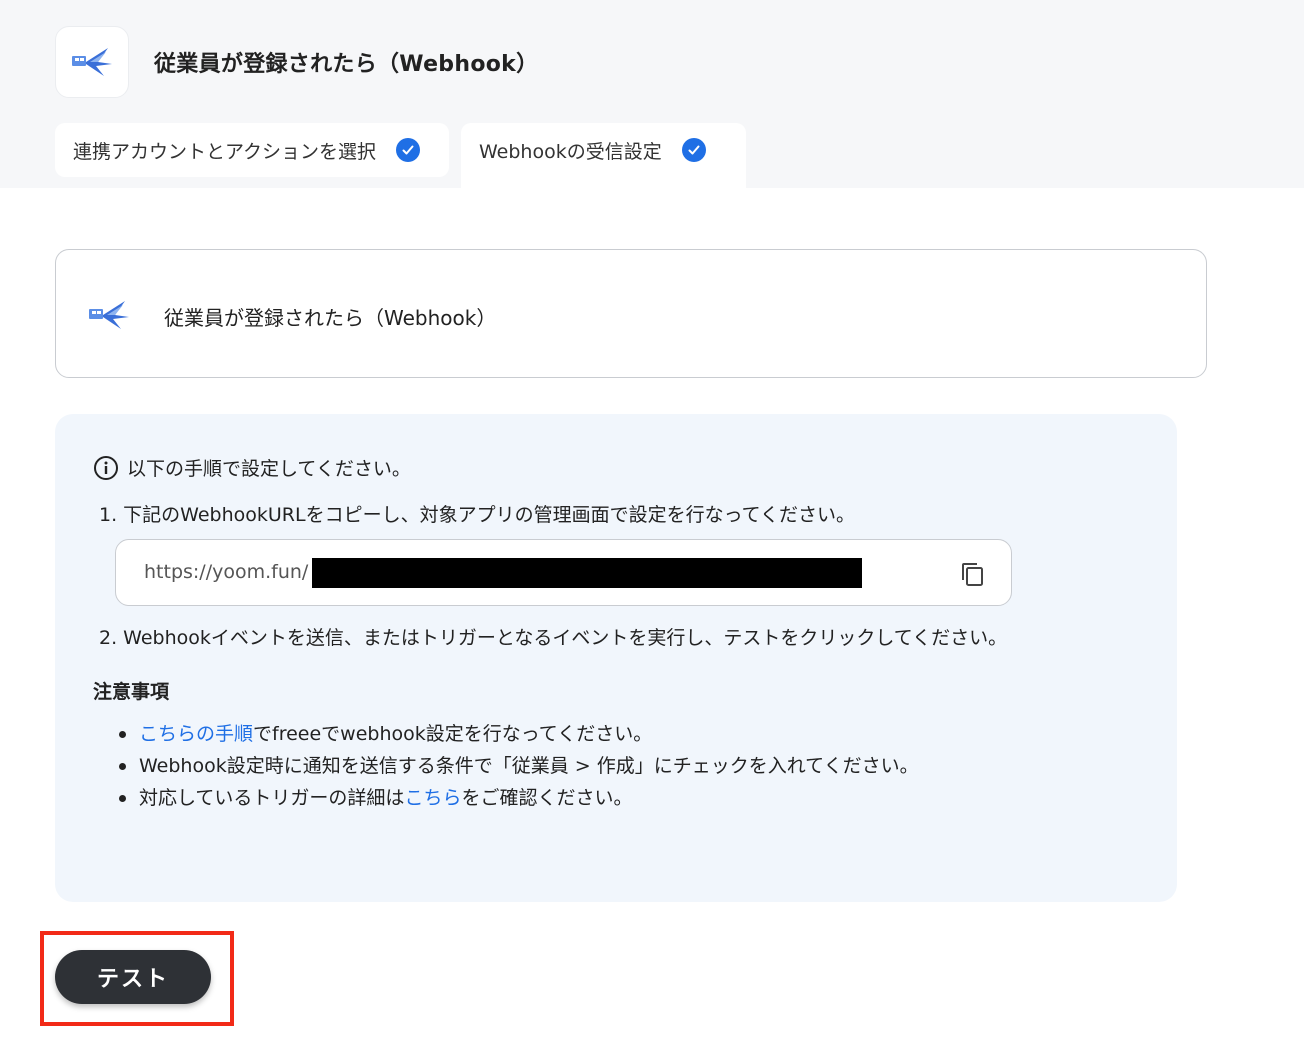 The width and height of the screenshot is (1304, 1055). Describe the element at coordinates (547, 798) in the screenshot. I see `note-text: をご確認ください。` at that location.